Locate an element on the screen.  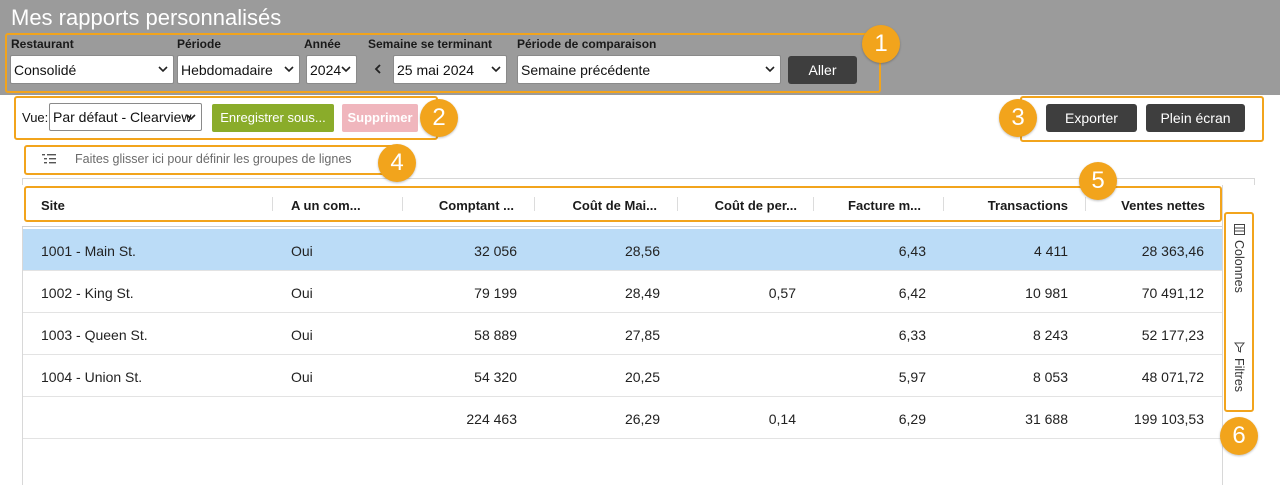
cell-site: 1003 - Queen St. is located at coordinates (94, 335).